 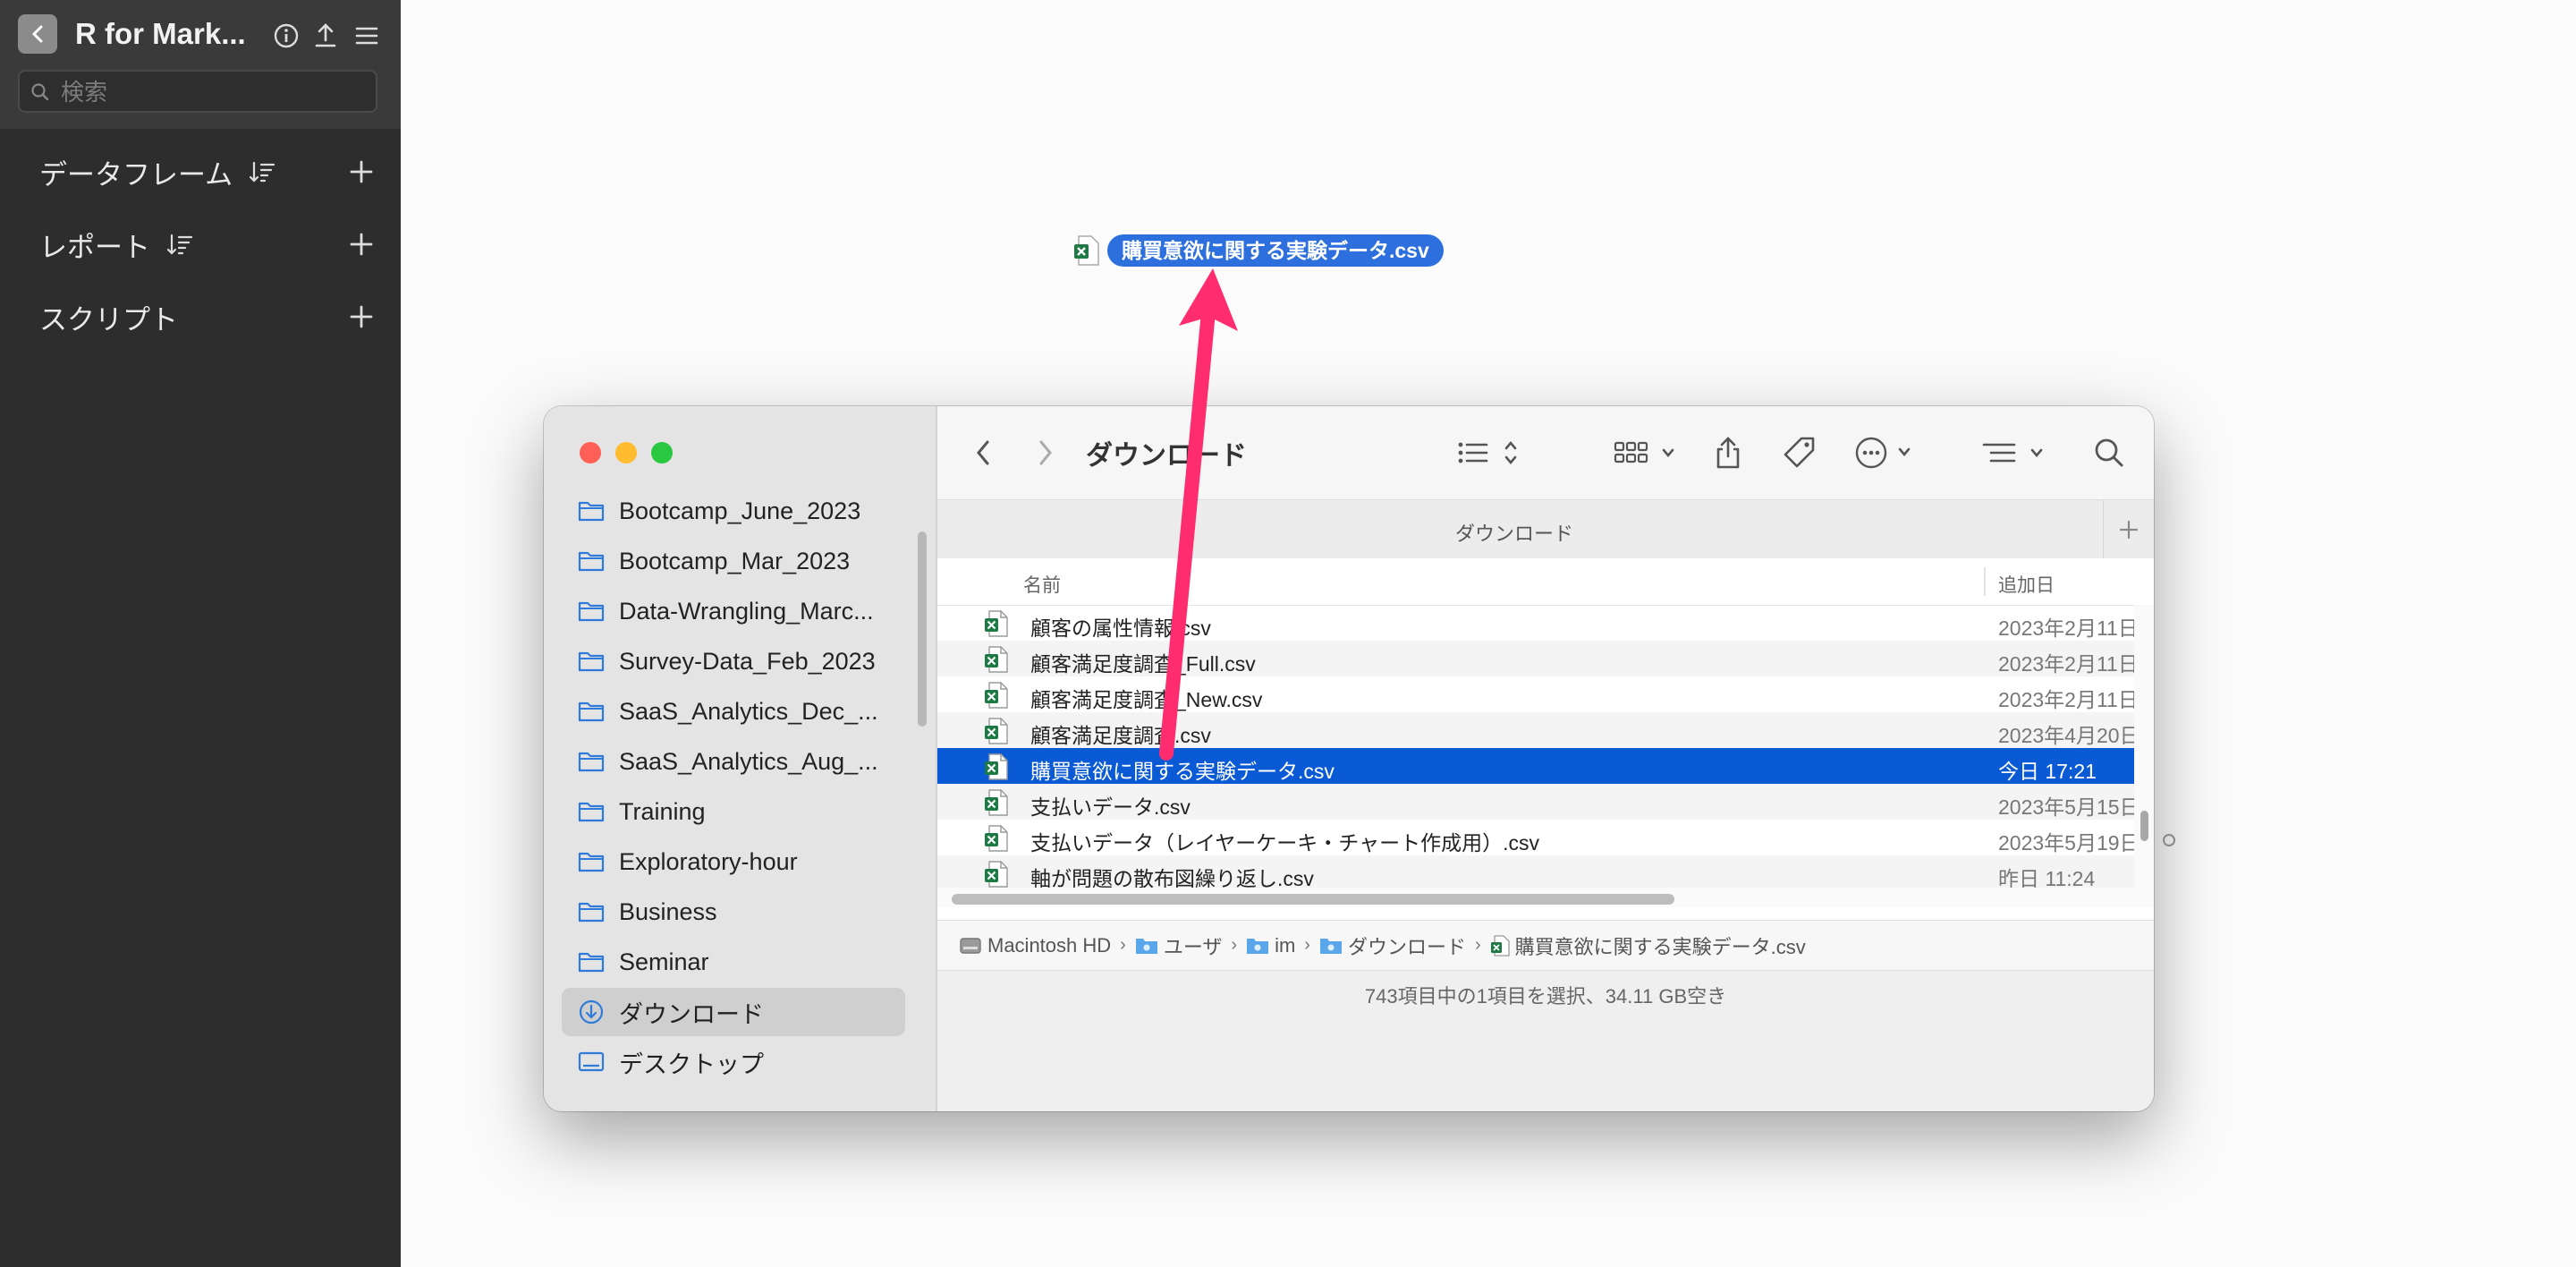 What do you see at coordinates (1198, 514) in the screenshot?
I see `drag-arrow` at bounding box center [1198, 514].